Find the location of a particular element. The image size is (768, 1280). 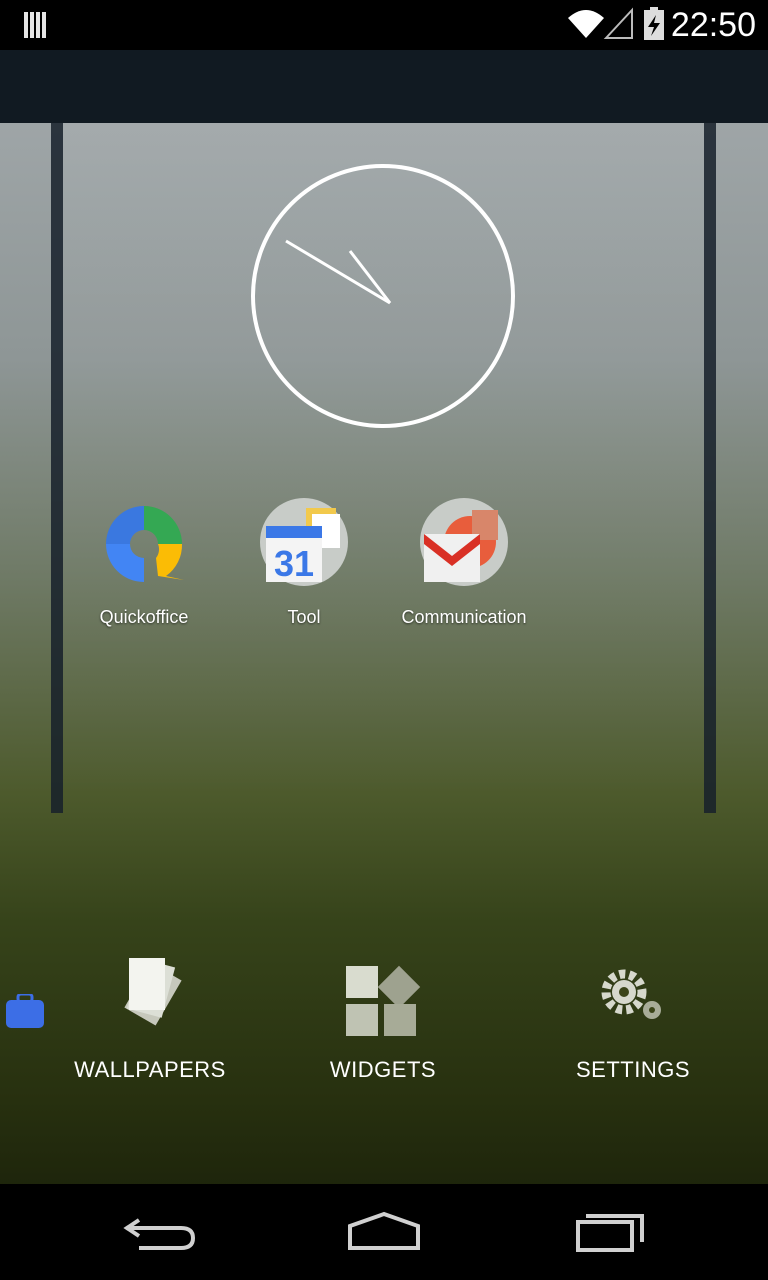

back-icon is located at coordinates (161, 1232).